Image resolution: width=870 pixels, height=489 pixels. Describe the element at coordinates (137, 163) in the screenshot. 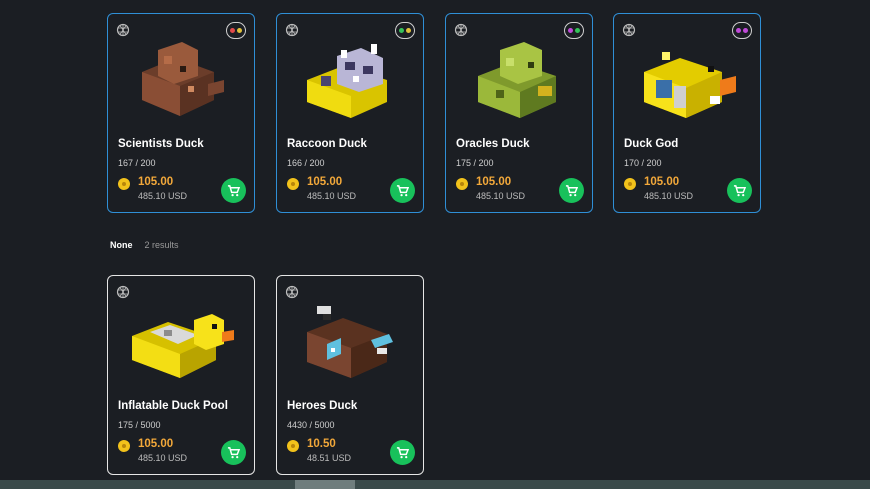

I see `supply-count: 167 / 200` at that location.